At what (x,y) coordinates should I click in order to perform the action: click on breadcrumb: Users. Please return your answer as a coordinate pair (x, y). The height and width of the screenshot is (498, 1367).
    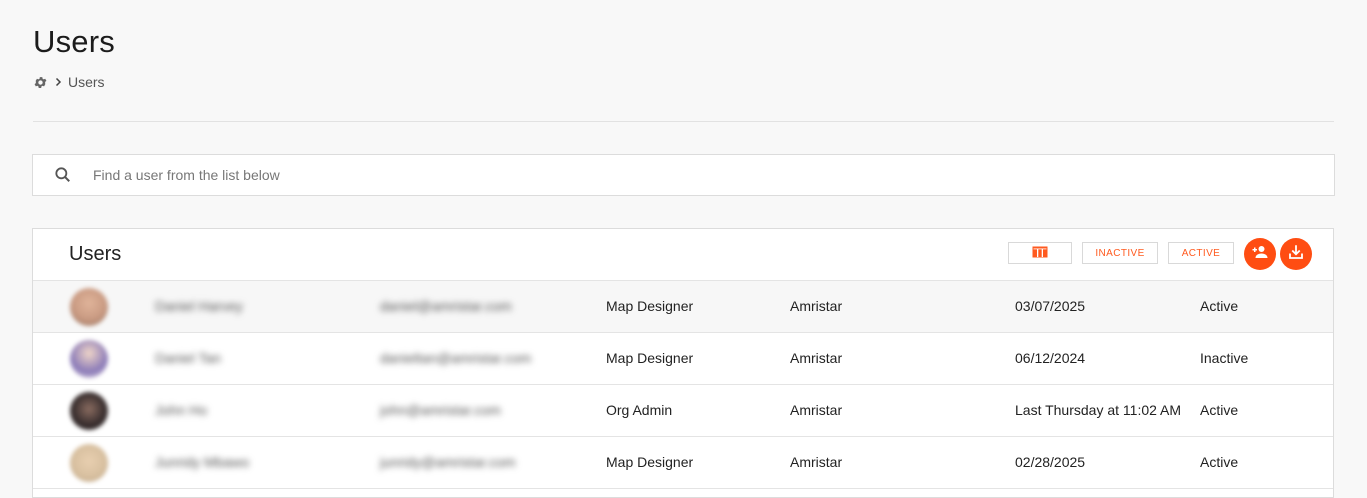
    Looking at the image, I should click on (69, 82).